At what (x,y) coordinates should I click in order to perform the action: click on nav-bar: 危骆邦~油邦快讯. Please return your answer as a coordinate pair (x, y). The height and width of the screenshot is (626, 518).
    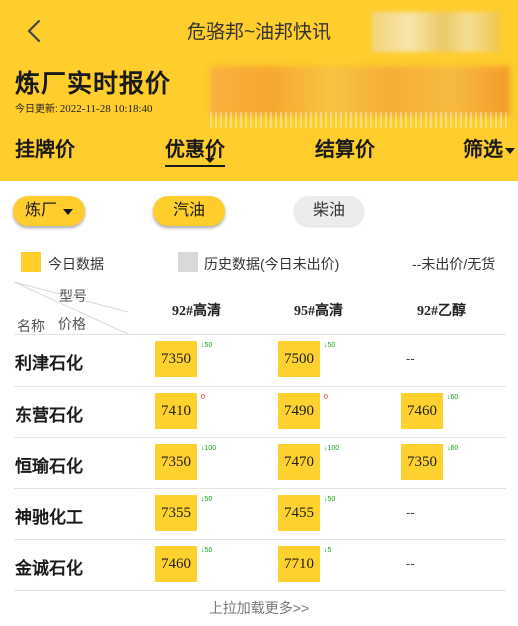
    Looking at the image, I should click on (259, 31).